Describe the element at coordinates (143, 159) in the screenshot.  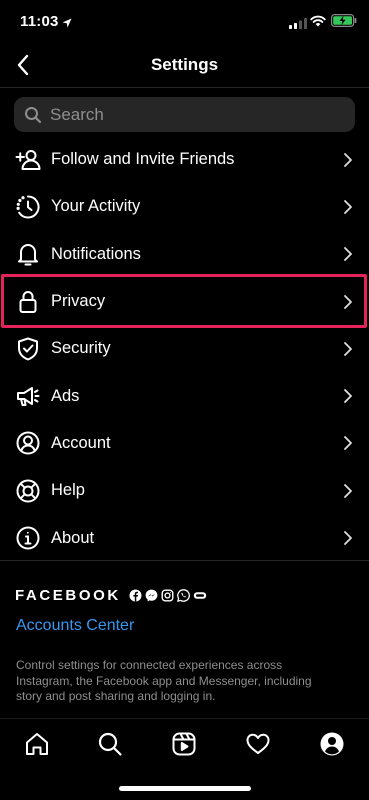
I see `menu-item-label: Follow and Invite Friends` at that location.